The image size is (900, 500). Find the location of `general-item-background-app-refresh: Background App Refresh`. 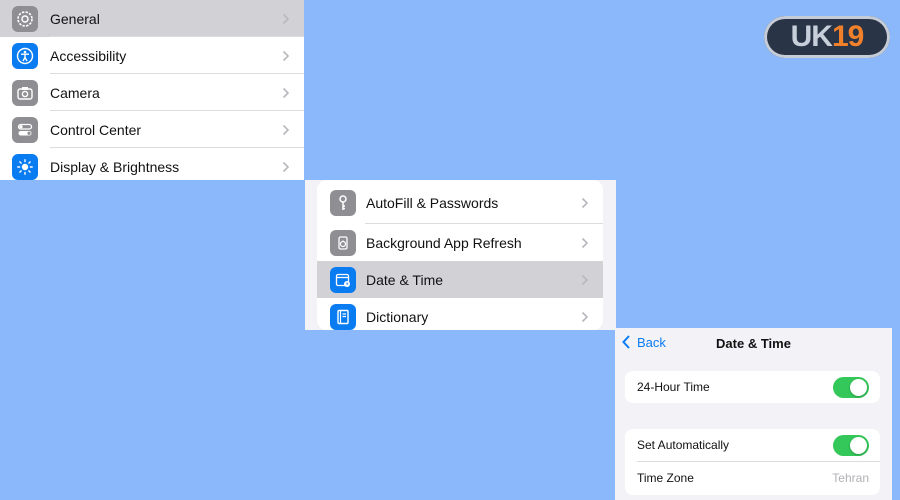

general-item-background-app-refresh: Background App Refresh is located at coordinates (460, 242).